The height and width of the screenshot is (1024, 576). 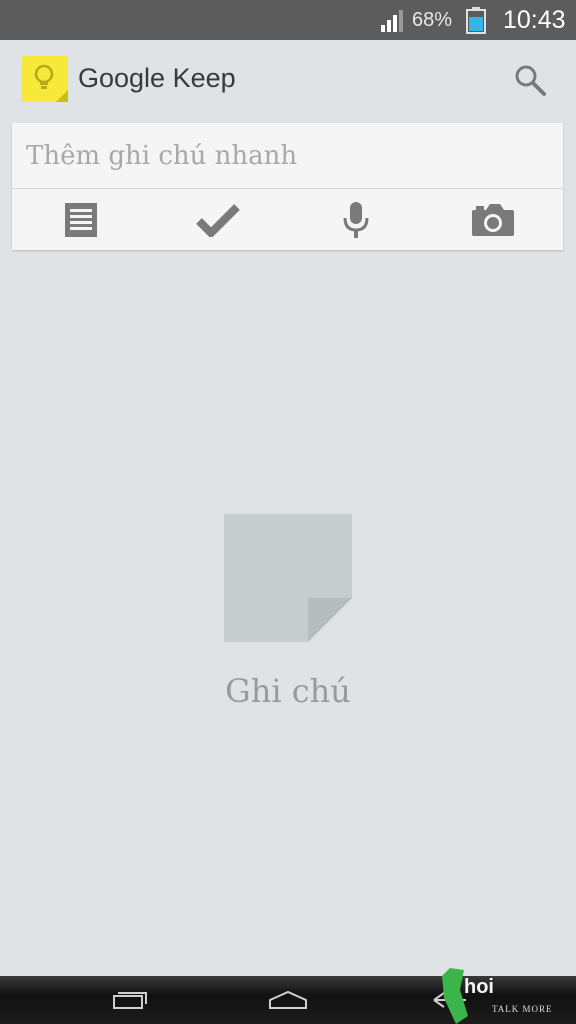 I want to click on app-title: Google Keep, so click(x=157, y=78).